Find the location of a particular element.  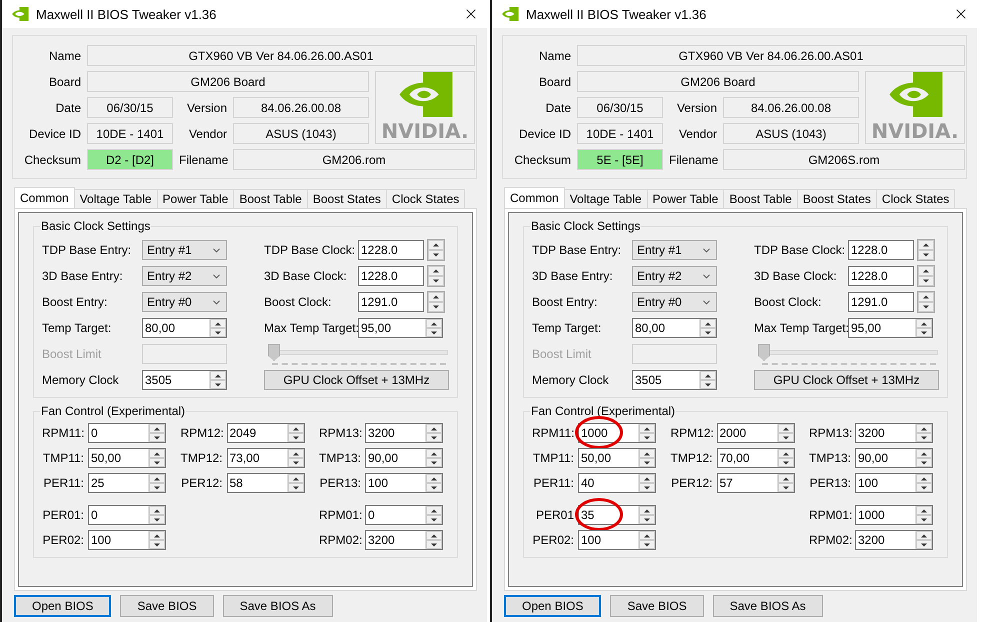

number-field: 3505 is located at coordinates (184, 380).